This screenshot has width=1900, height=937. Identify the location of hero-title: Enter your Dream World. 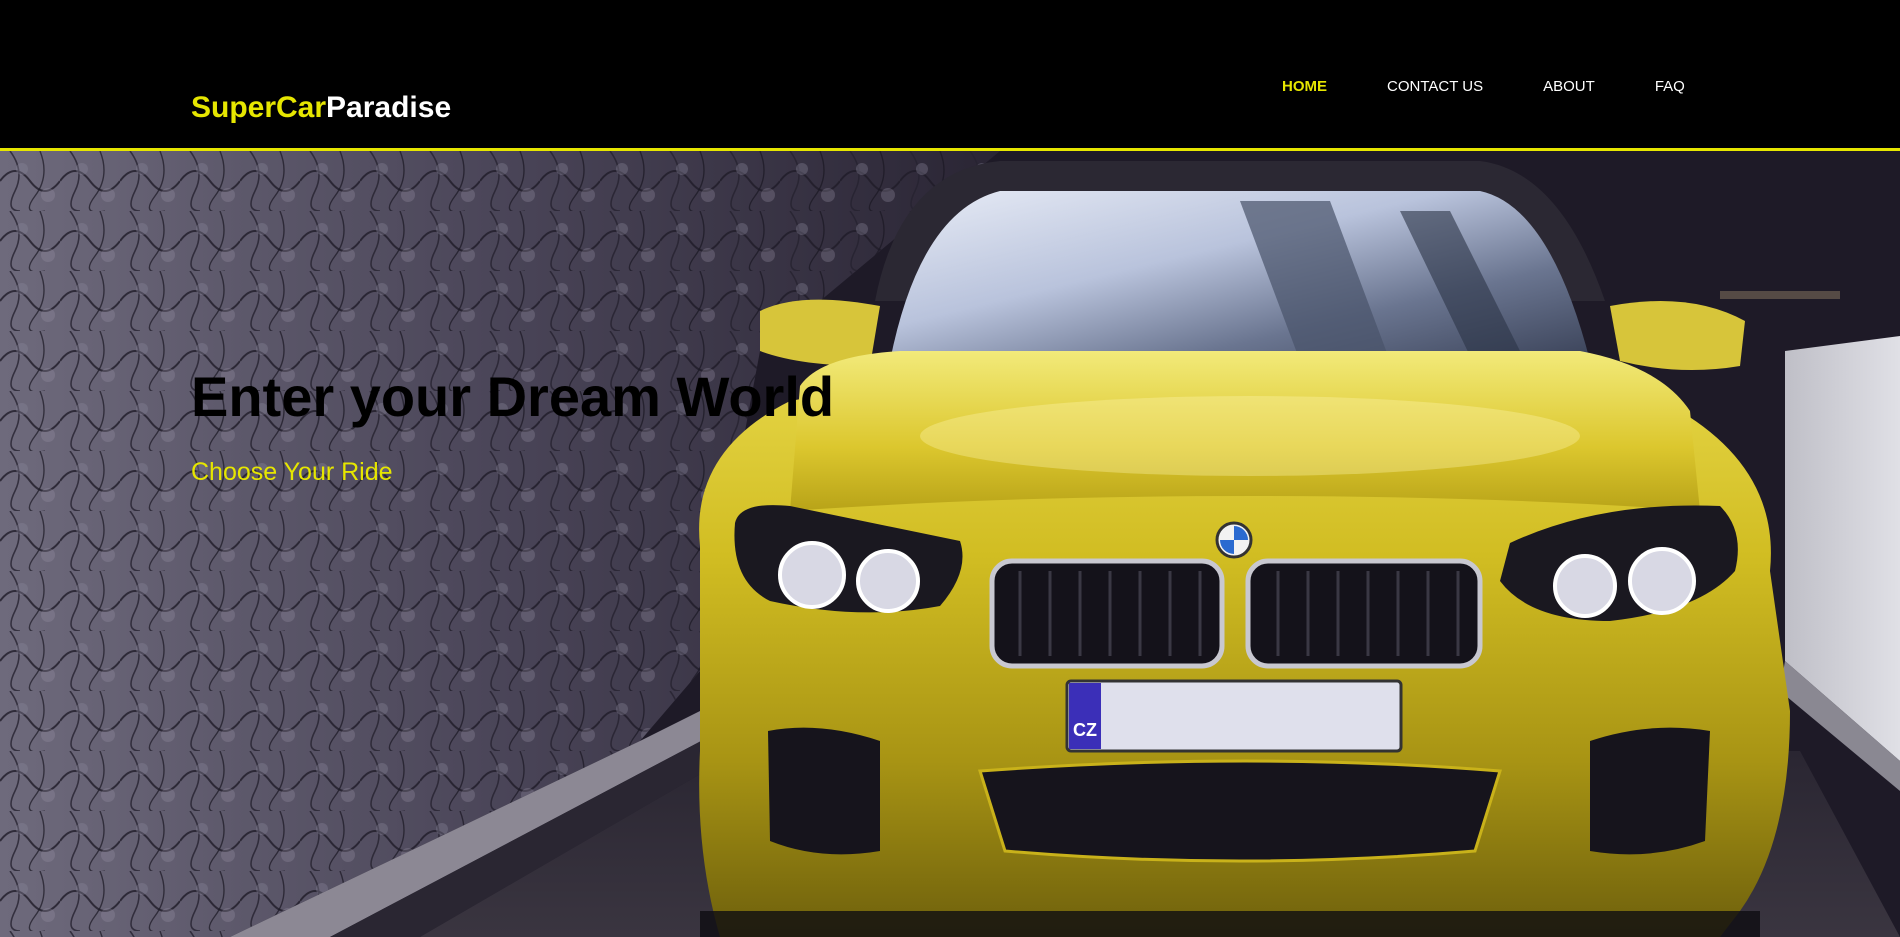
(513, 396).